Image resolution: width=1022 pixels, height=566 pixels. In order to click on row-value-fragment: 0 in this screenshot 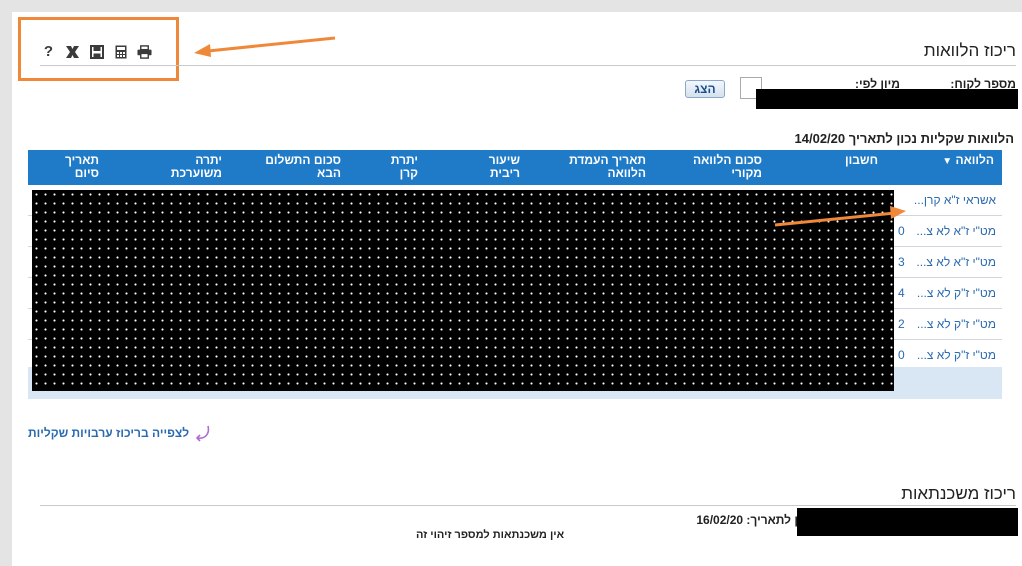, I will do `click(901, 355)`.